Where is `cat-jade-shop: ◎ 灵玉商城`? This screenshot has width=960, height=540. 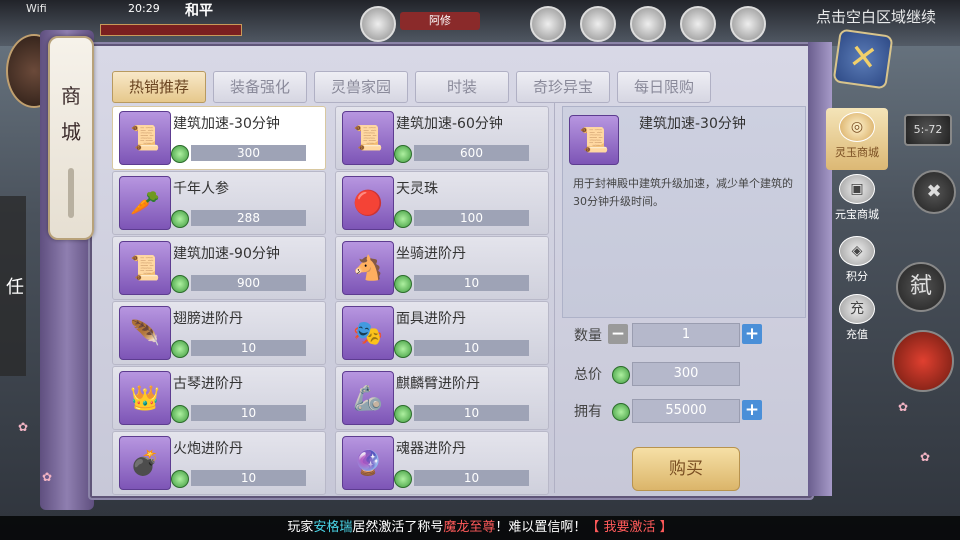 cat-jade-shop: ◎ 灵玉商城 is located at coordinates (857, 139).